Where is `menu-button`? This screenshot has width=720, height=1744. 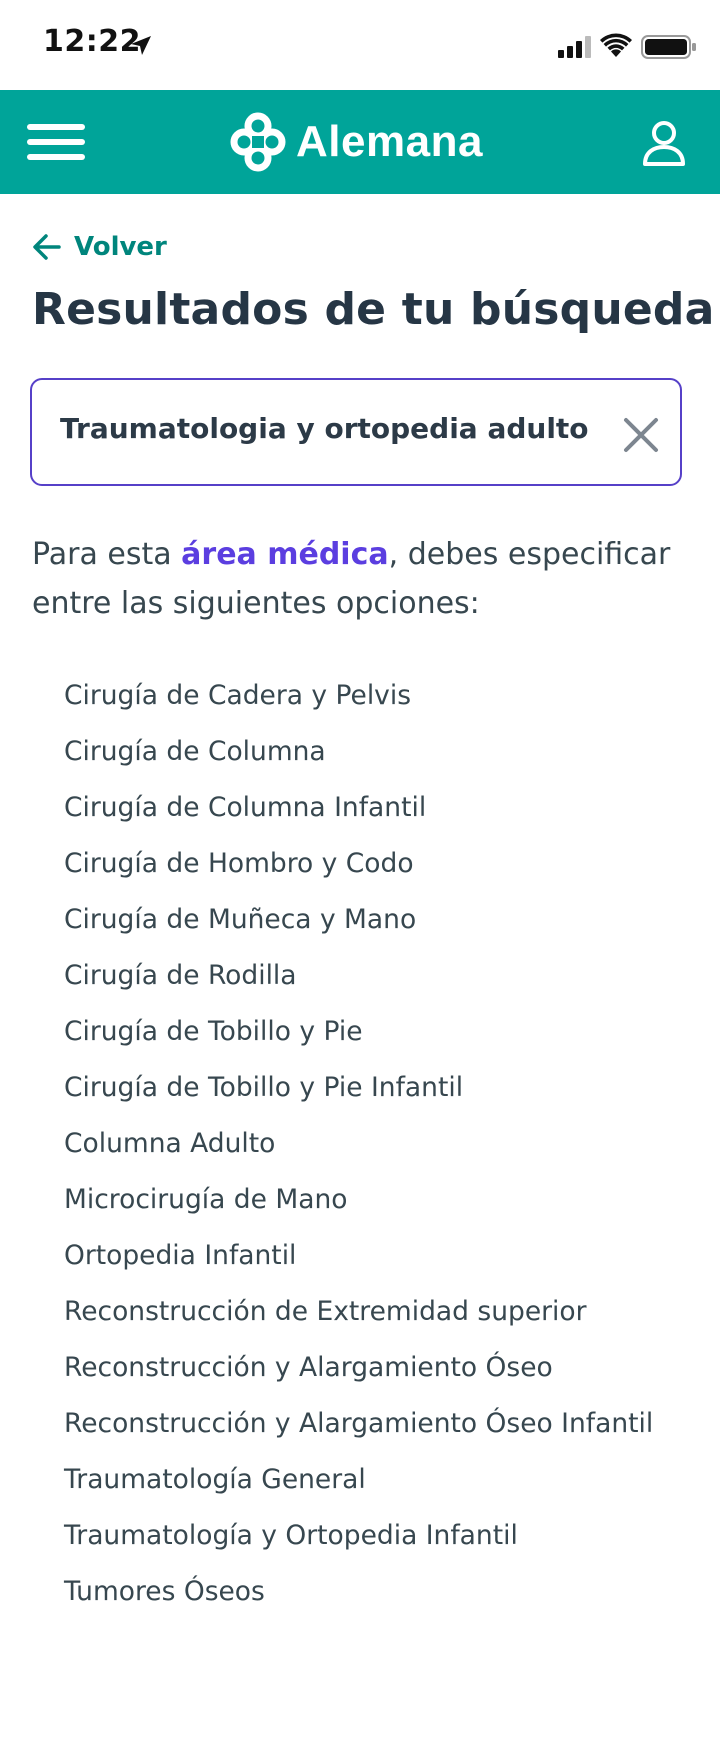
menu-button is located at coordinates (56, 142).